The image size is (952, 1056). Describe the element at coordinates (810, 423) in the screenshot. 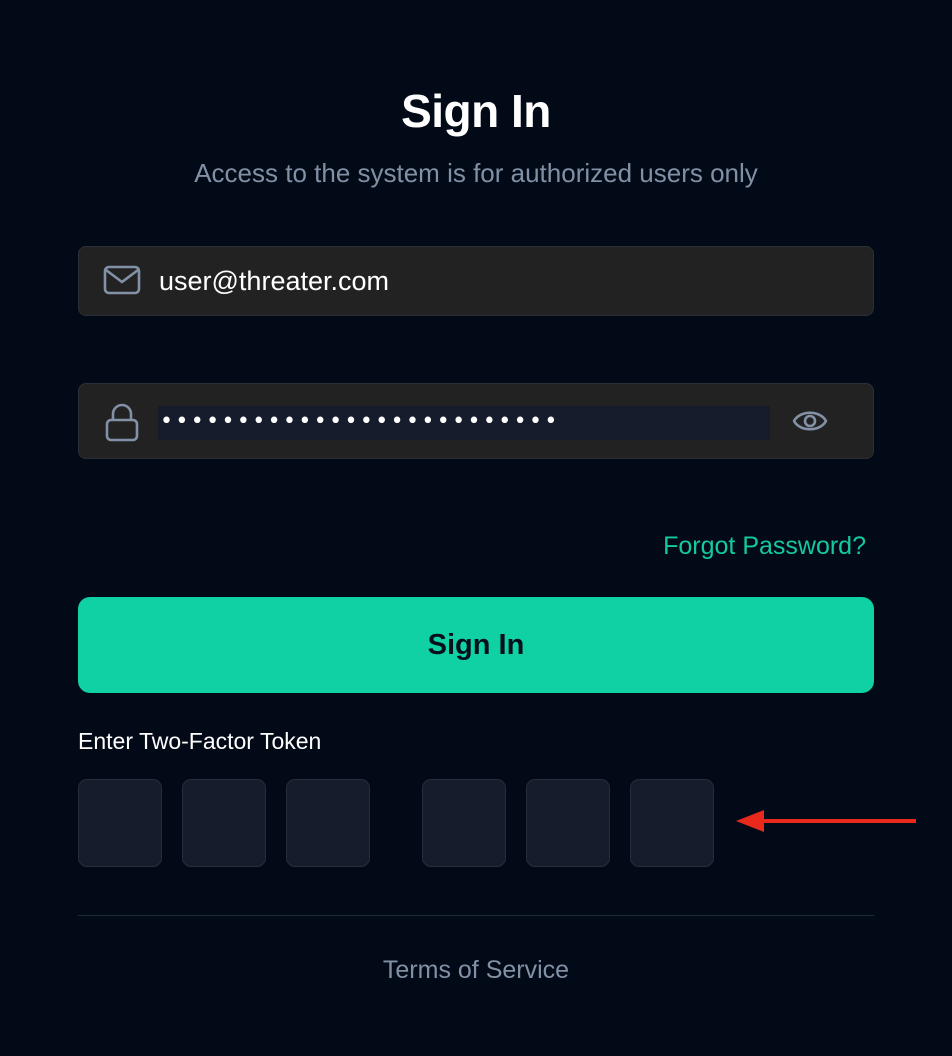

I see `eye-icon` at that location.